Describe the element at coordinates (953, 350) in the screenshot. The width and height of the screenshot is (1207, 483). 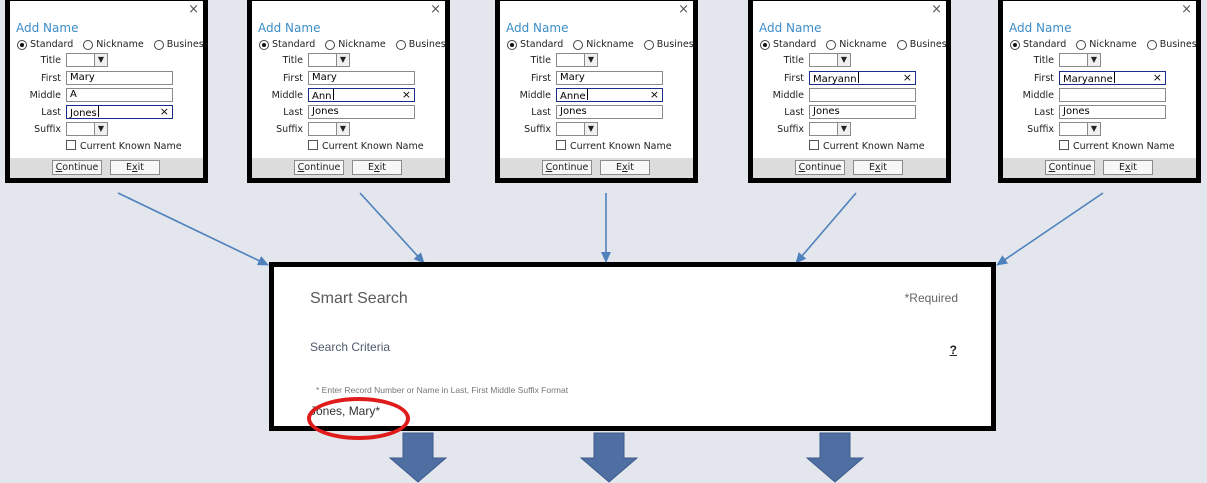
I see `help-icon: ?` at that location.